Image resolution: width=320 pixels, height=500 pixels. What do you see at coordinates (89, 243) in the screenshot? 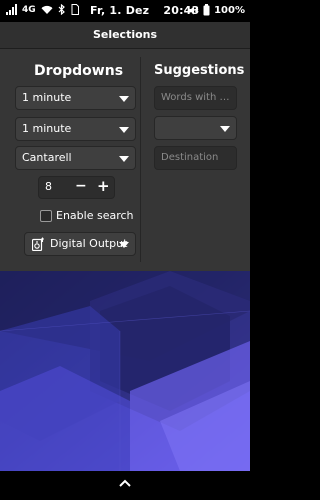
I see `audio-output-label: Digital Output` at bounding box center [89, 243].